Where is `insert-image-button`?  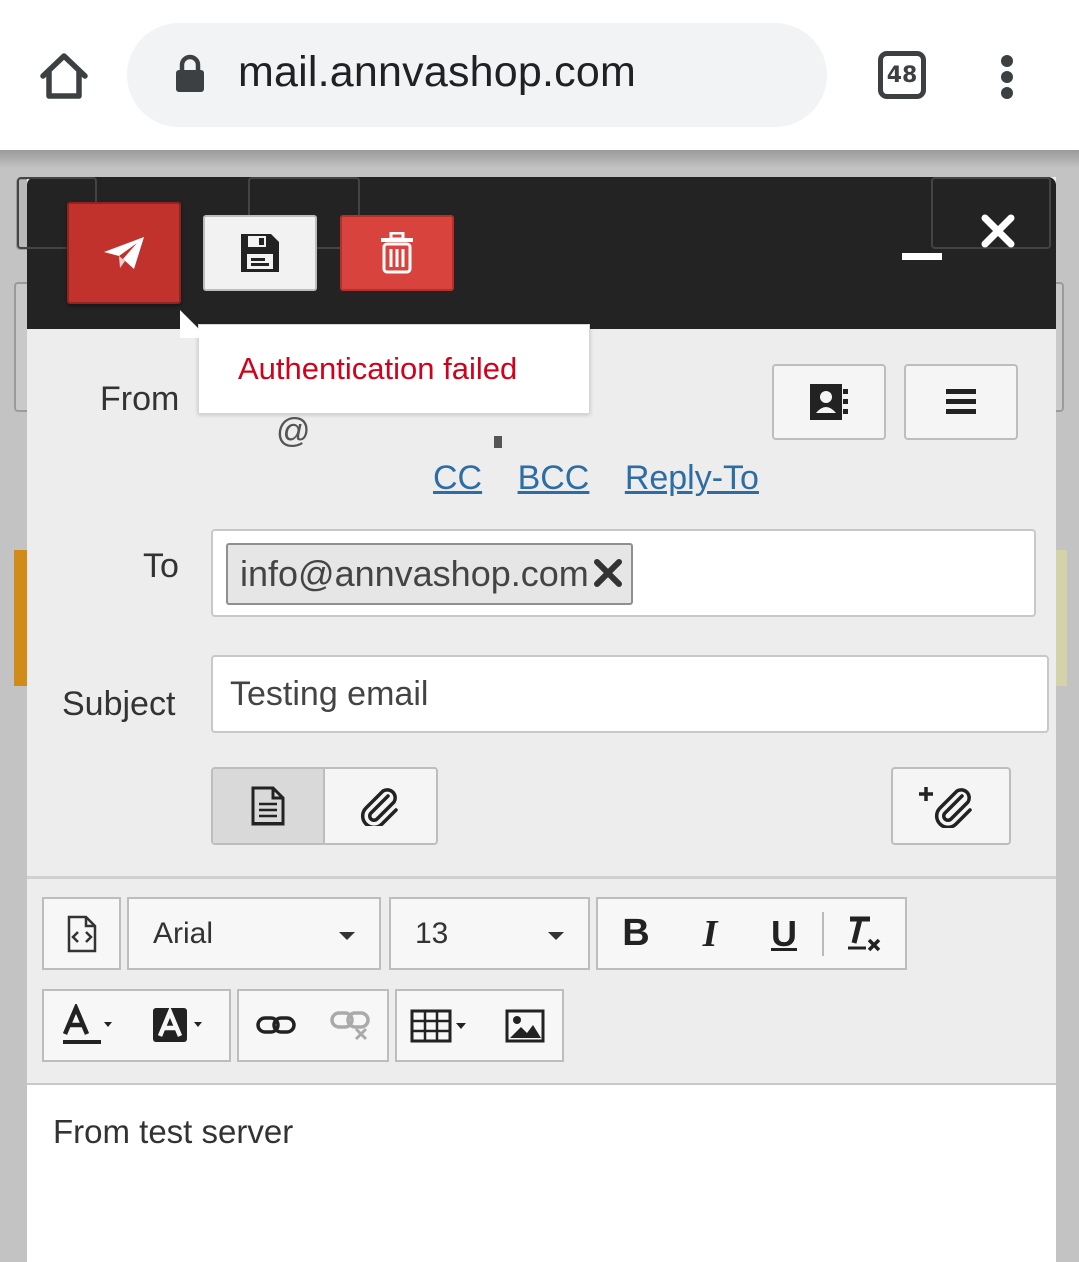
insert-image-button is located at coordinates (524, 1025).